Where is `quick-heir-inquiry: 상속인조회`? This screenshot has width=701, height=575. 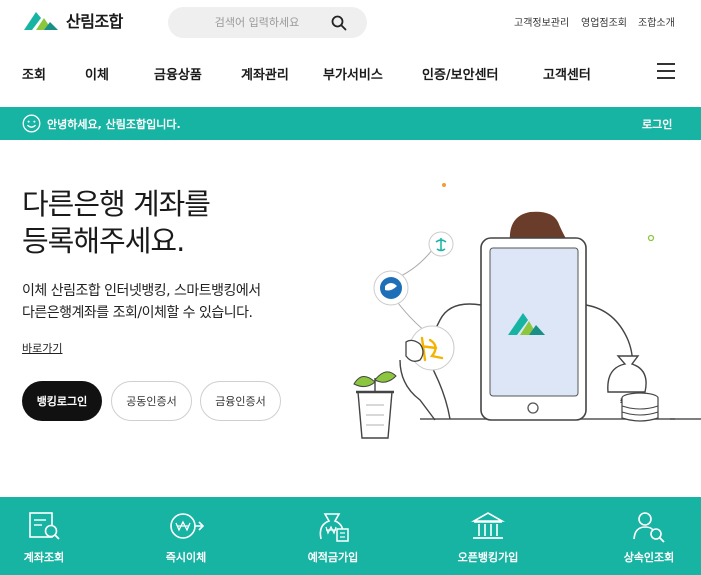
quick-heir-inquiry: 상속인조회 is located at coordinates (649, 536).